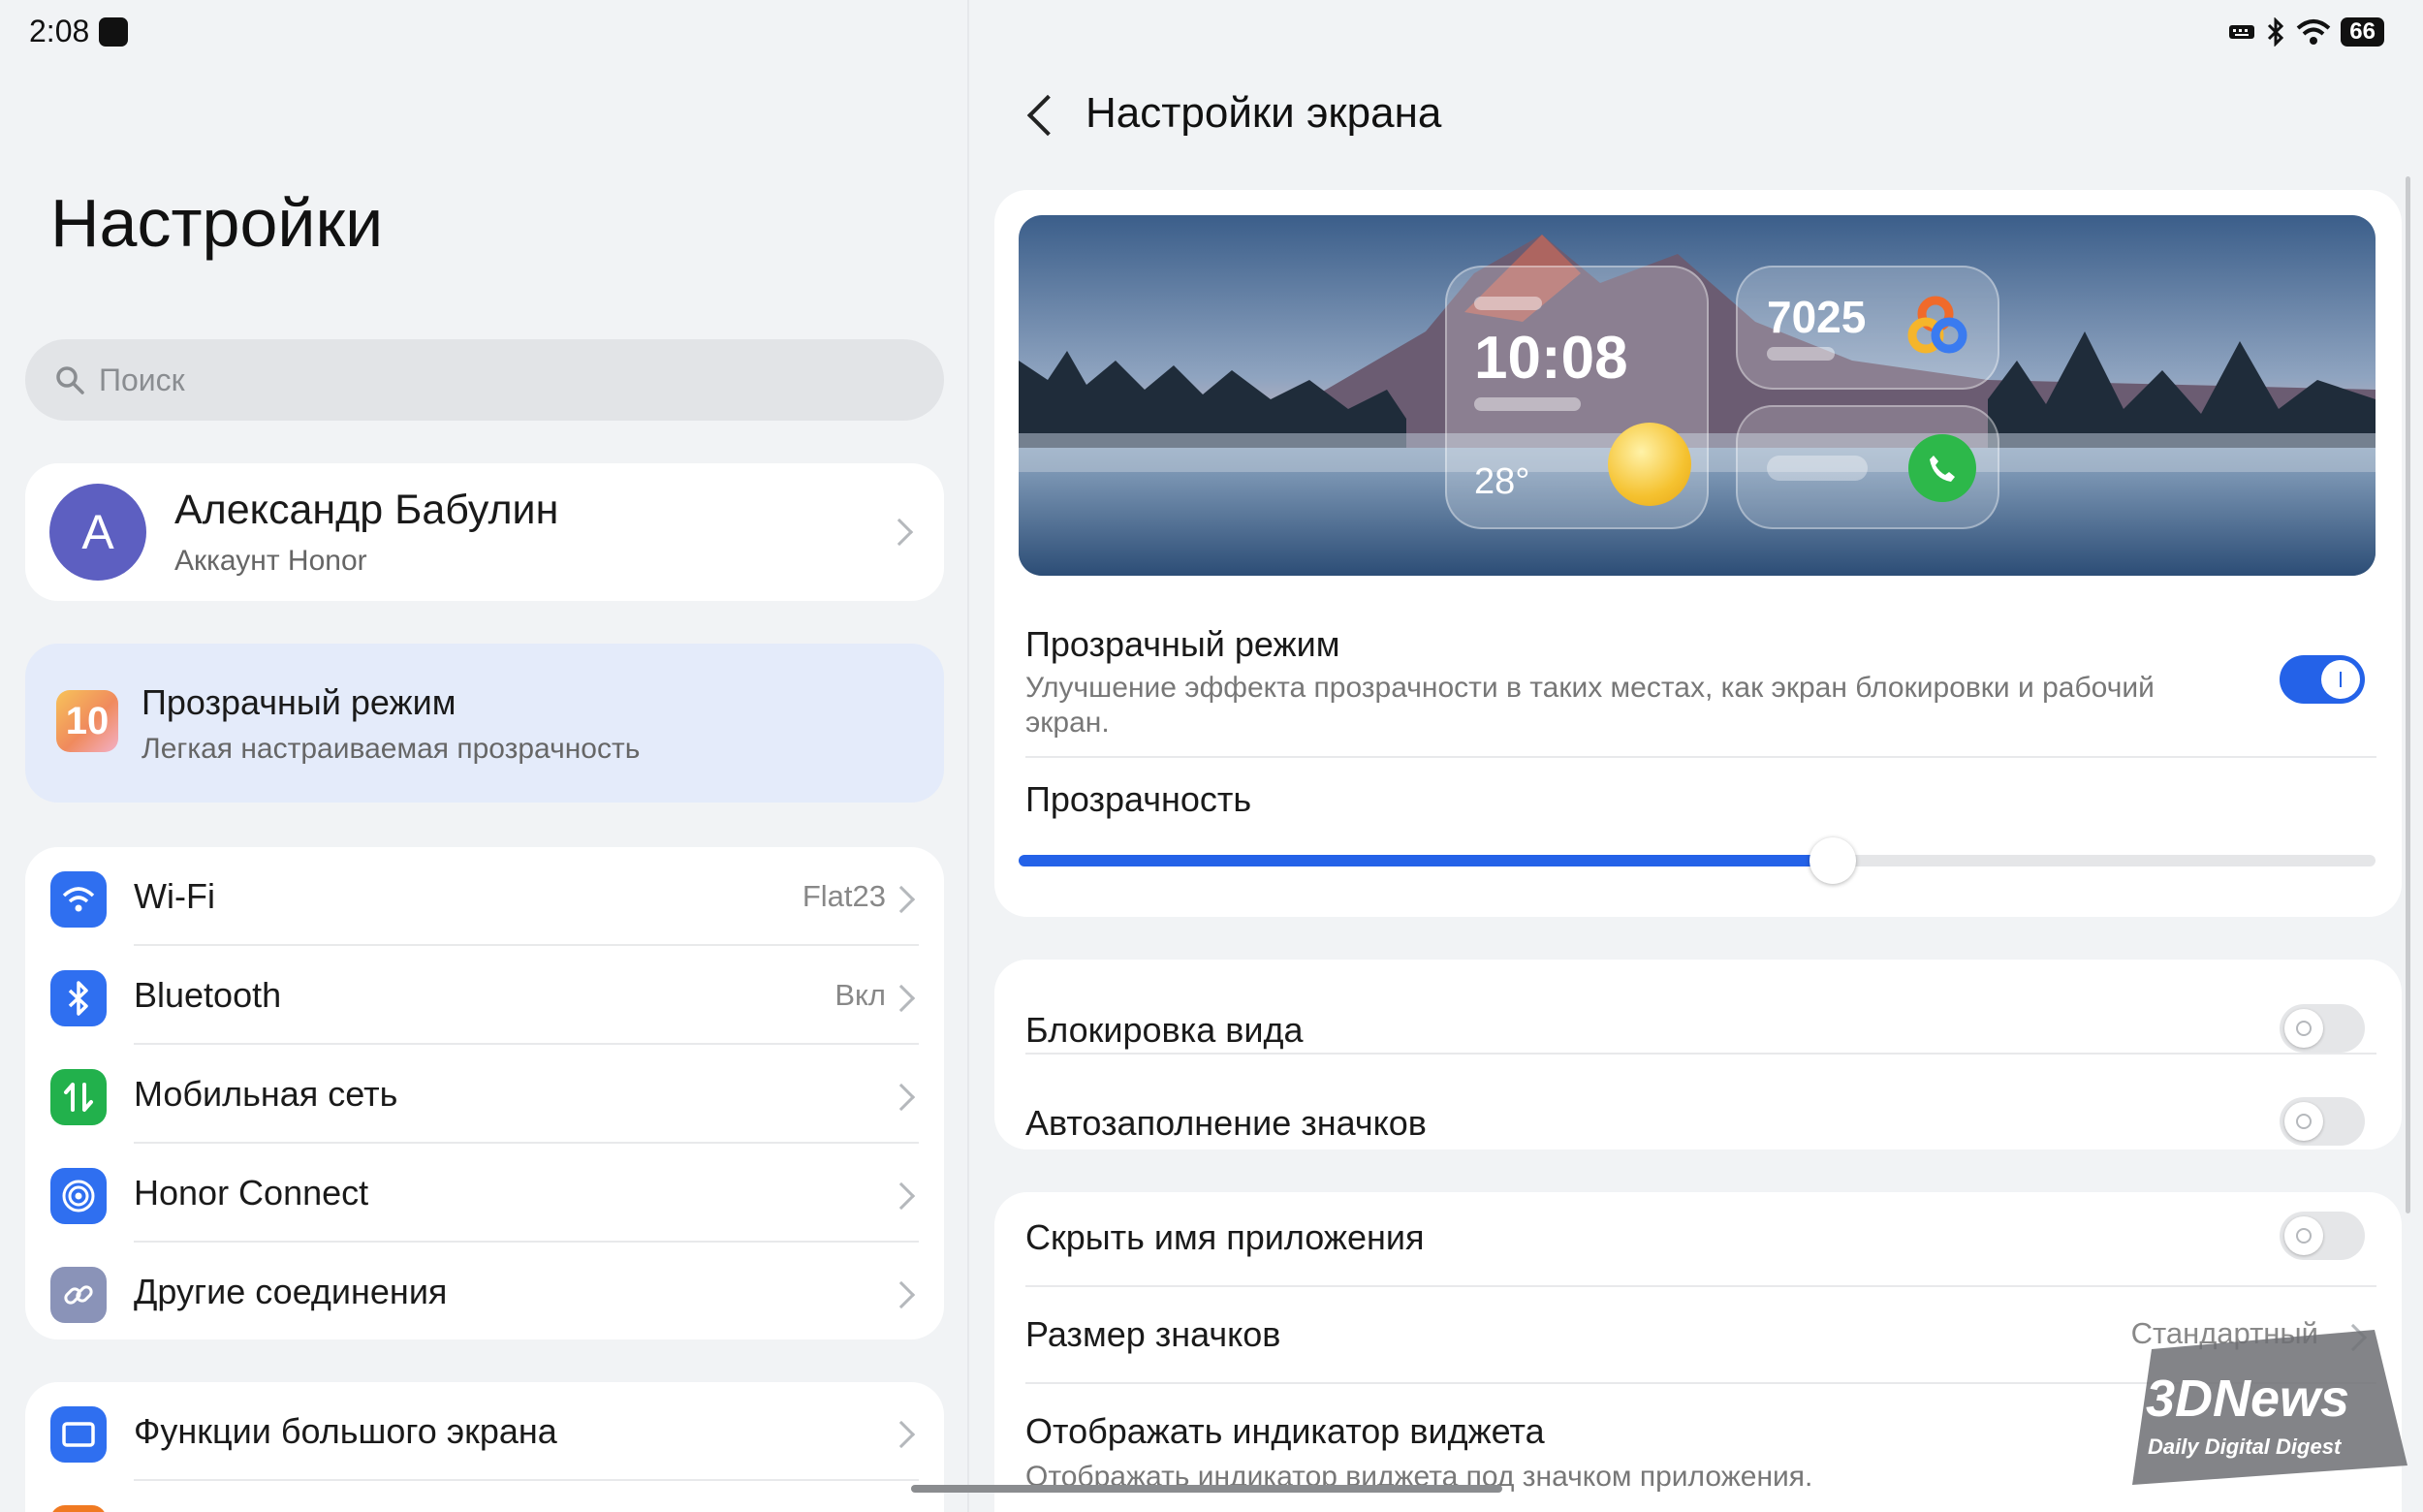 The image size is (2423, 1512). Describe the element at coordinates (1047, 116) in the screenshot. I see `back-arrow-icon` at that location.